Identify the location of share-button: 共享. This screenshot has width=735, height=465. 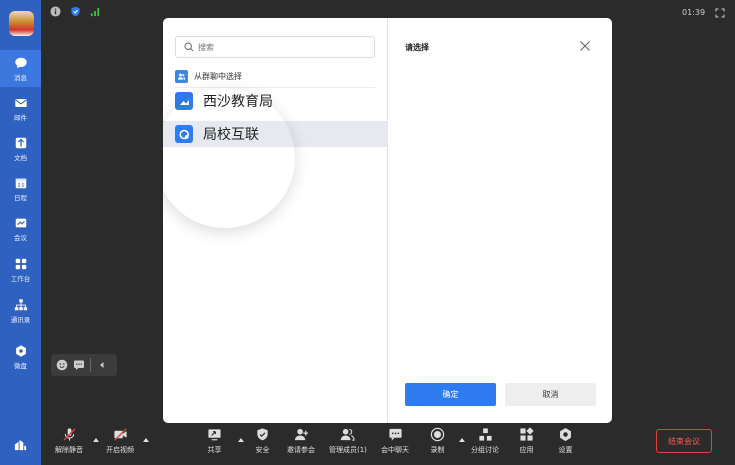
(214, 441).